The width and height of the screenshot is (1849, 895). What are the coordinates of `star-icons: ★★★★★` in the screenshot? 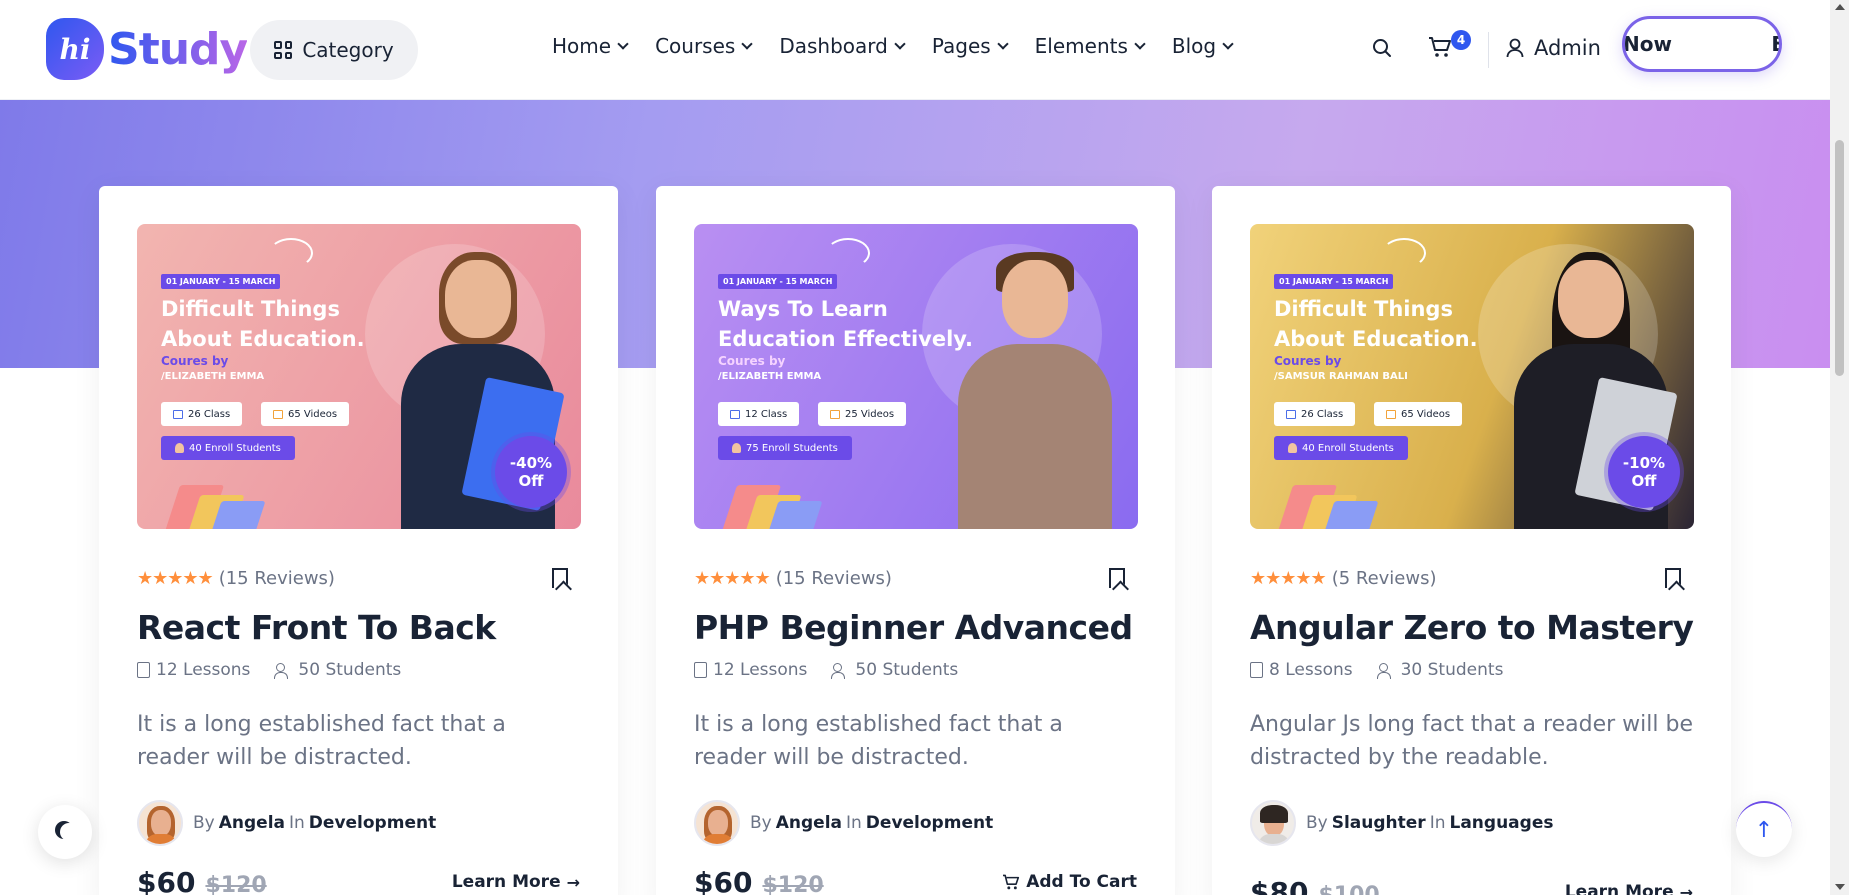 It's located at (1288, 578).